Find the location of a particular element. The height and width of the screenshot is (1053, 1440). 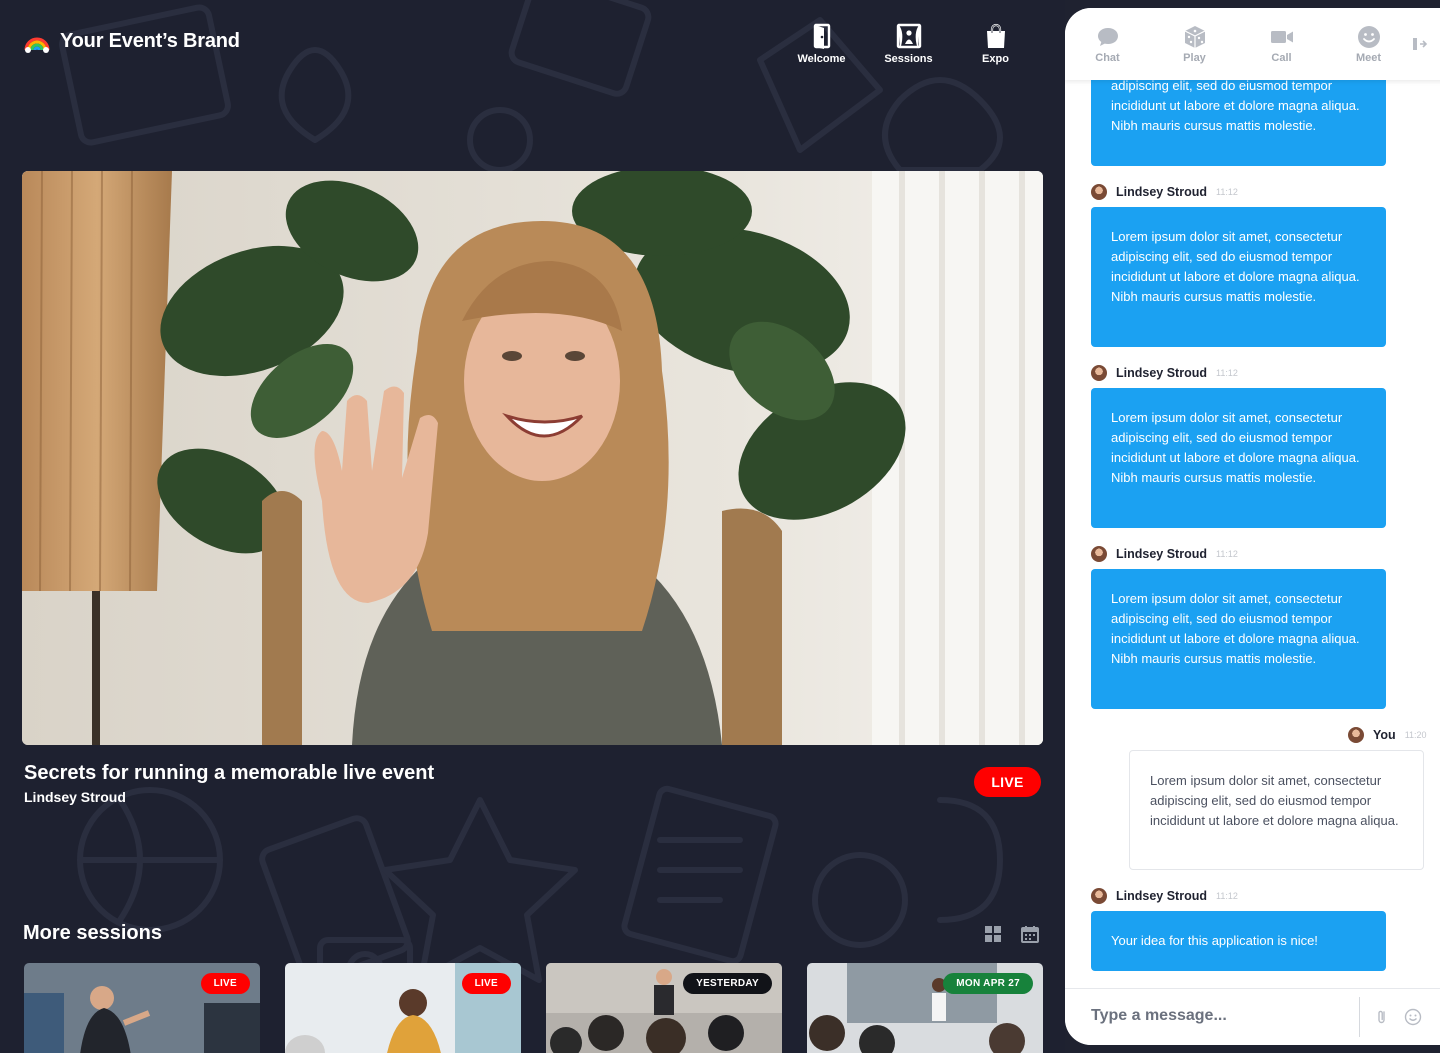

message-input is located at coordinates (1221, 1016).